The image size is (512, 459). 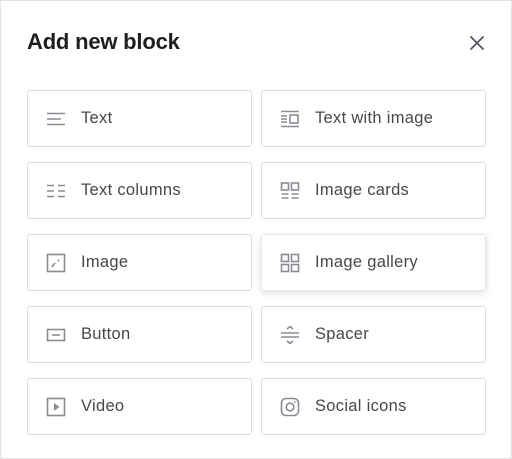 What do you see at coordinates (290, 407) in the screenshot?
I see `social-icons-icon` at bounding box center [290, 407].